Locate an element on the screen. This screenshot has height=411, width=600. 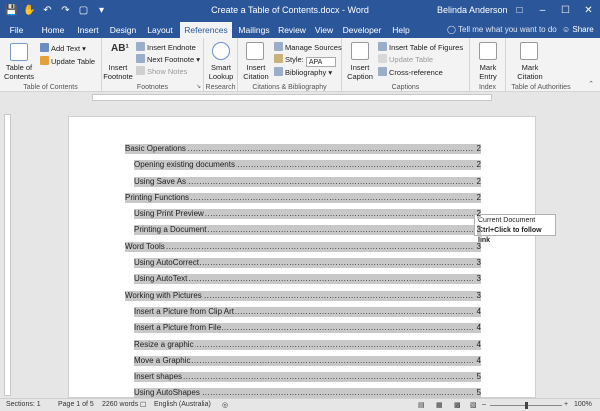
web-layout-icon: ▧ is located at coordinates (473, 405).